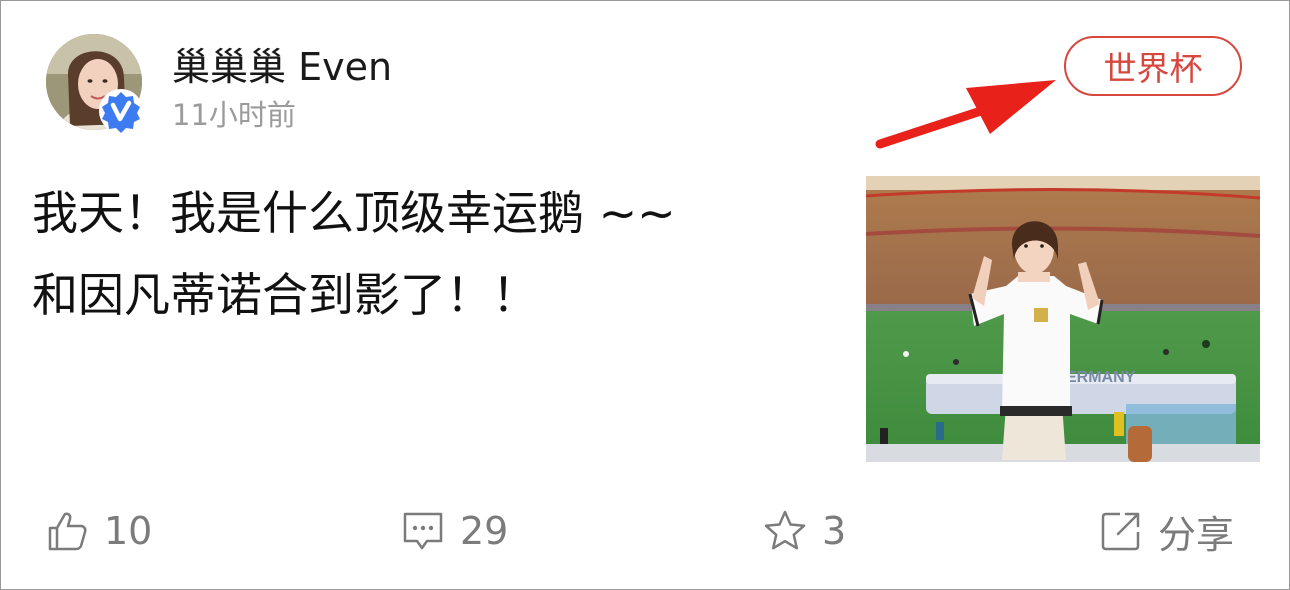  What do you see at coordinates (1120, 531) in the screenshot?
I see `share-icon` at bounding box center [1120, 531].